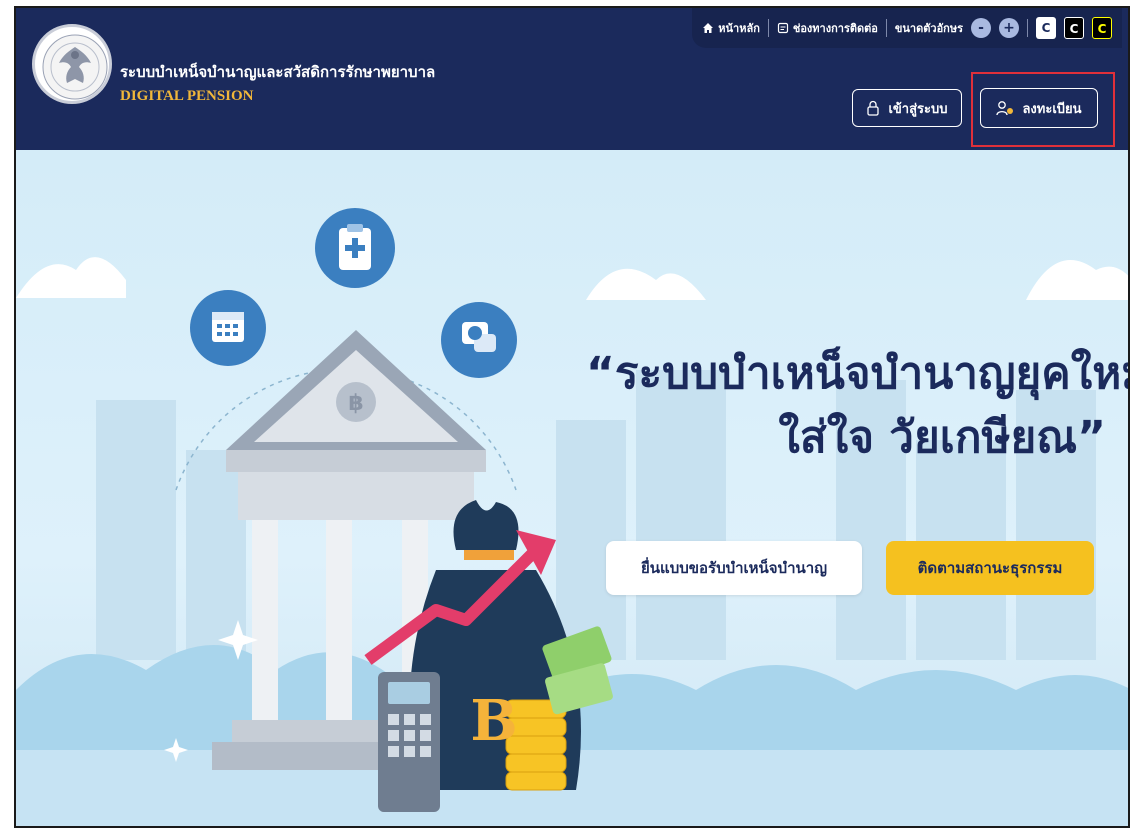 This screenshot has height=832, width=1142. What do you see at coordinates (918, 109) in the screenshot?
I see `login-button-label: เข้าสู่ระบบ` at bounding box center [918, 109].